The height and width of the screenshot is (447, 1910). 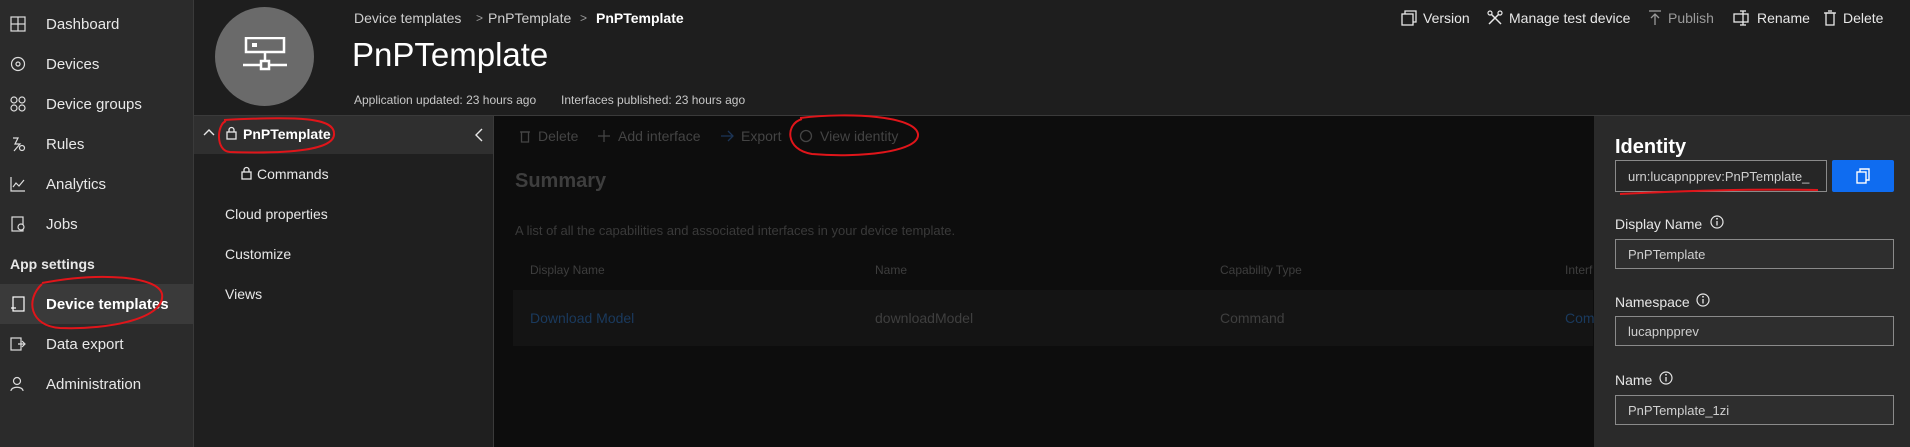 What do you see at coordinates (450, 54) in the screenshot?
I see `page-title: PnPTemplate` at bounding box center [450, 54].